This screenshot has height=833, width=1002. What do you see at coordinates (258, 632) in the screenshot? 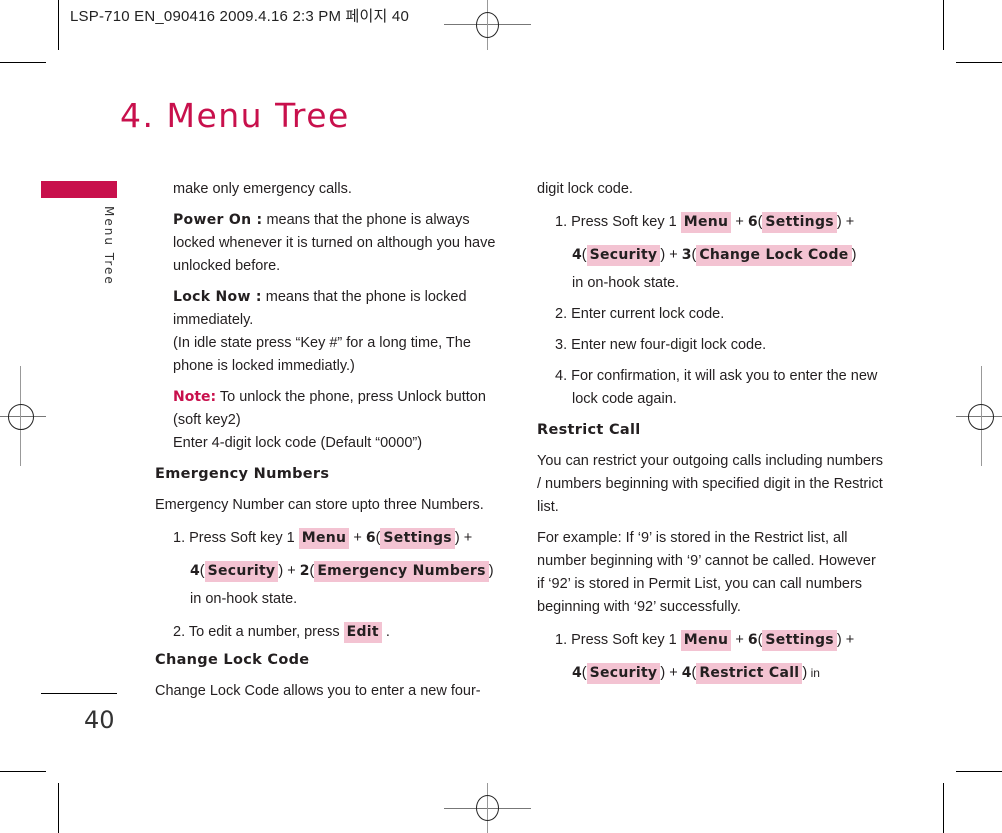
I see `step-text: 2. To edit a number, press` at bounding box center [258, 632].